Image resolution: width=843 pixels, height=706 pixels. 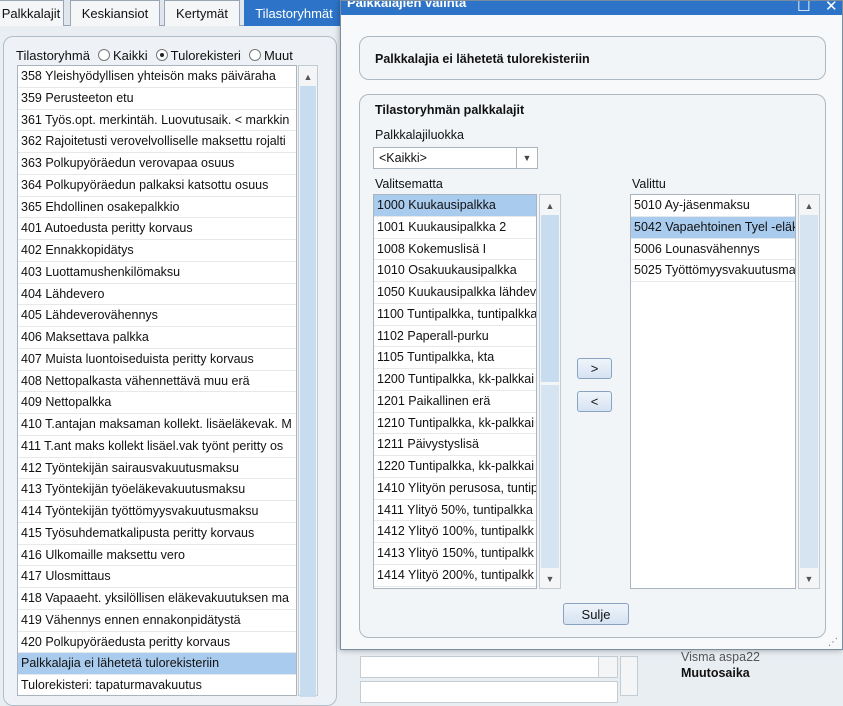 What do you see at coordinates (157, 577) in the screenshot?
I see `list-item: 417 Ulosmittaus` at bounding box center [157, 577].